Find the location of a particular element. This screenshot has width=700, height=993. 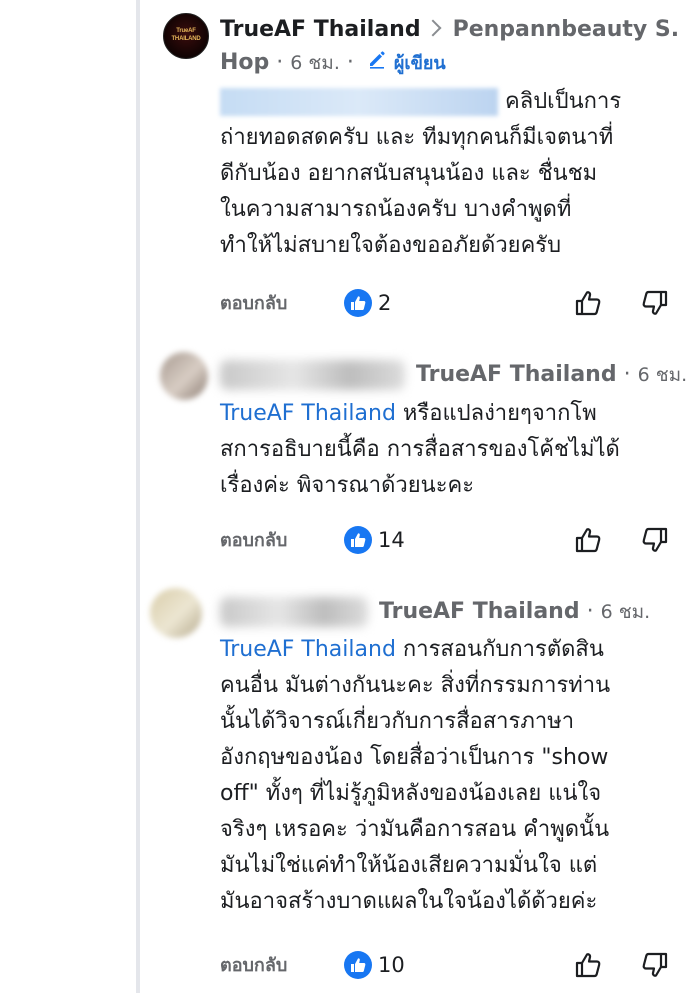

comment-line: ทำให้ไม่สบายใจต้องขออภัยด้วยครับ is located at coordinates (391, 245).